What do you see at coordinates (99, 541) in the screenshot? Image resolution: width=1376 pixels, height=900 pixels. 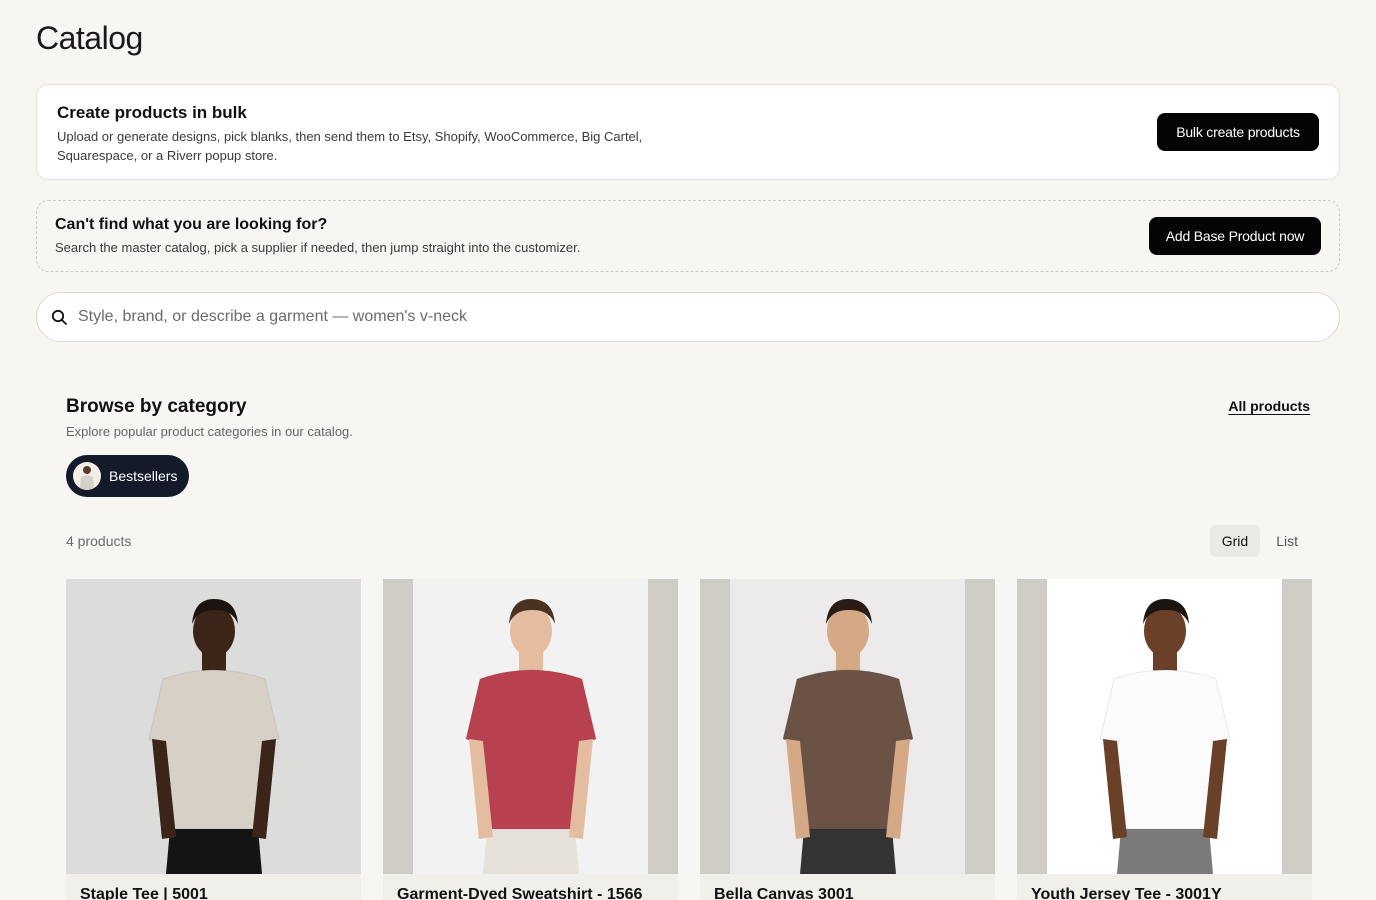 I see `product-count: 4 products` at bounding box center [99, 541].